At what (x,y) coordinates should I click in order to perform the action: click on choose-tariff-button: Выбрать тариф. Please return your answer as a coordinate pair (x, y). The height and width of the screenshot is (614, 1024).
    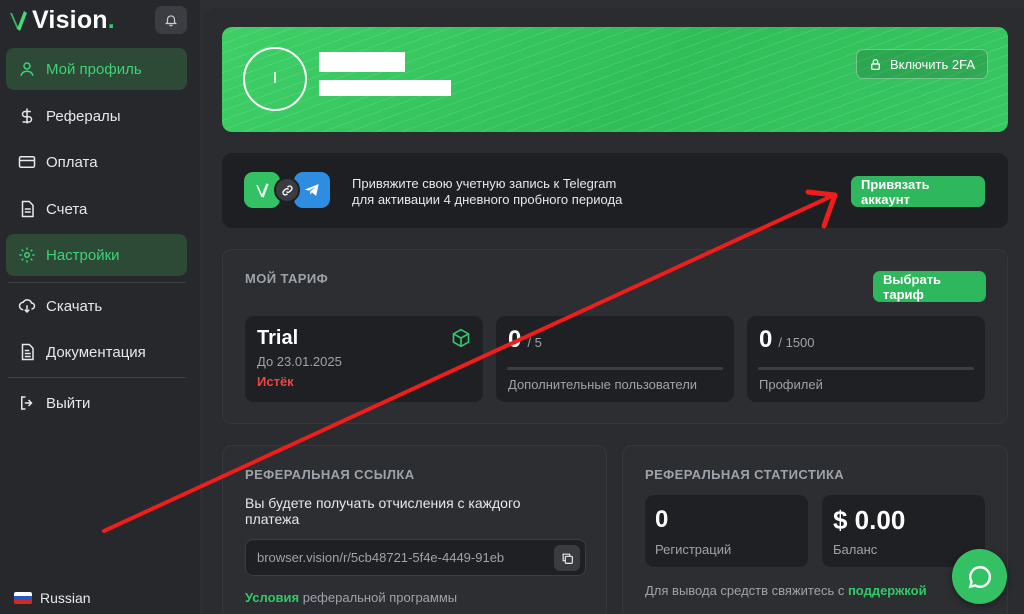
    Looking at the image, I should click on (929, 286).